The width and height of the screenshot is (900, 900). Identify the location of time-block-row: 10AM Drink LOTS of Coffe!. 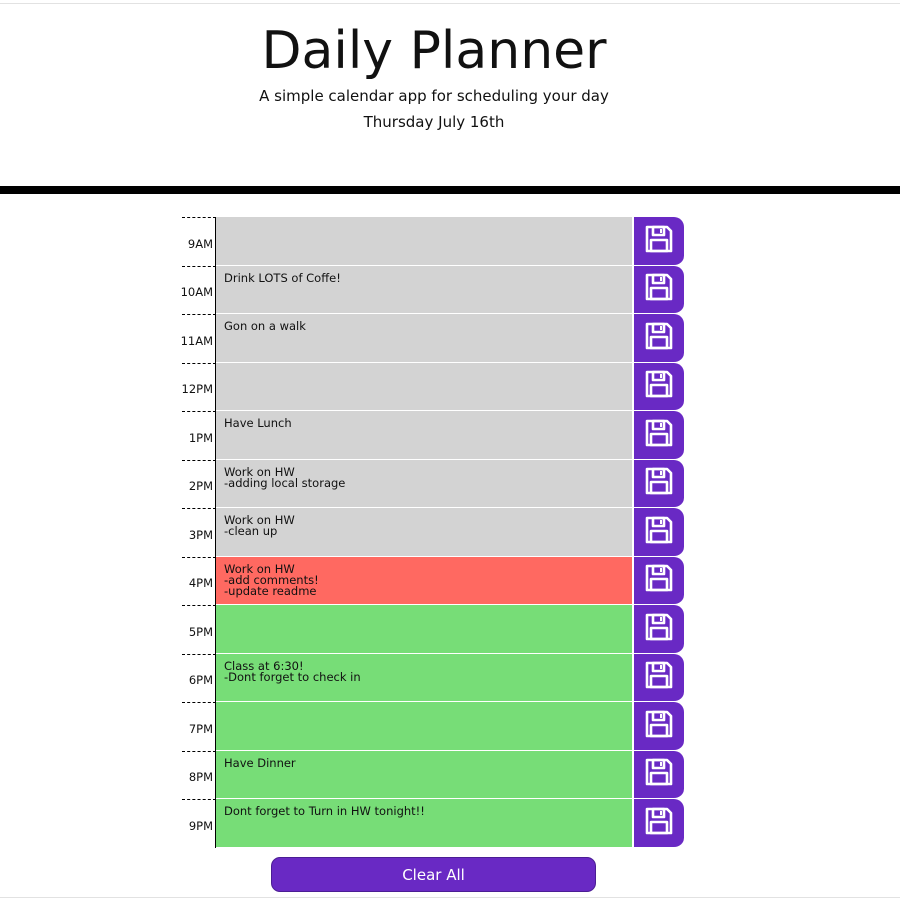
(433, 289).